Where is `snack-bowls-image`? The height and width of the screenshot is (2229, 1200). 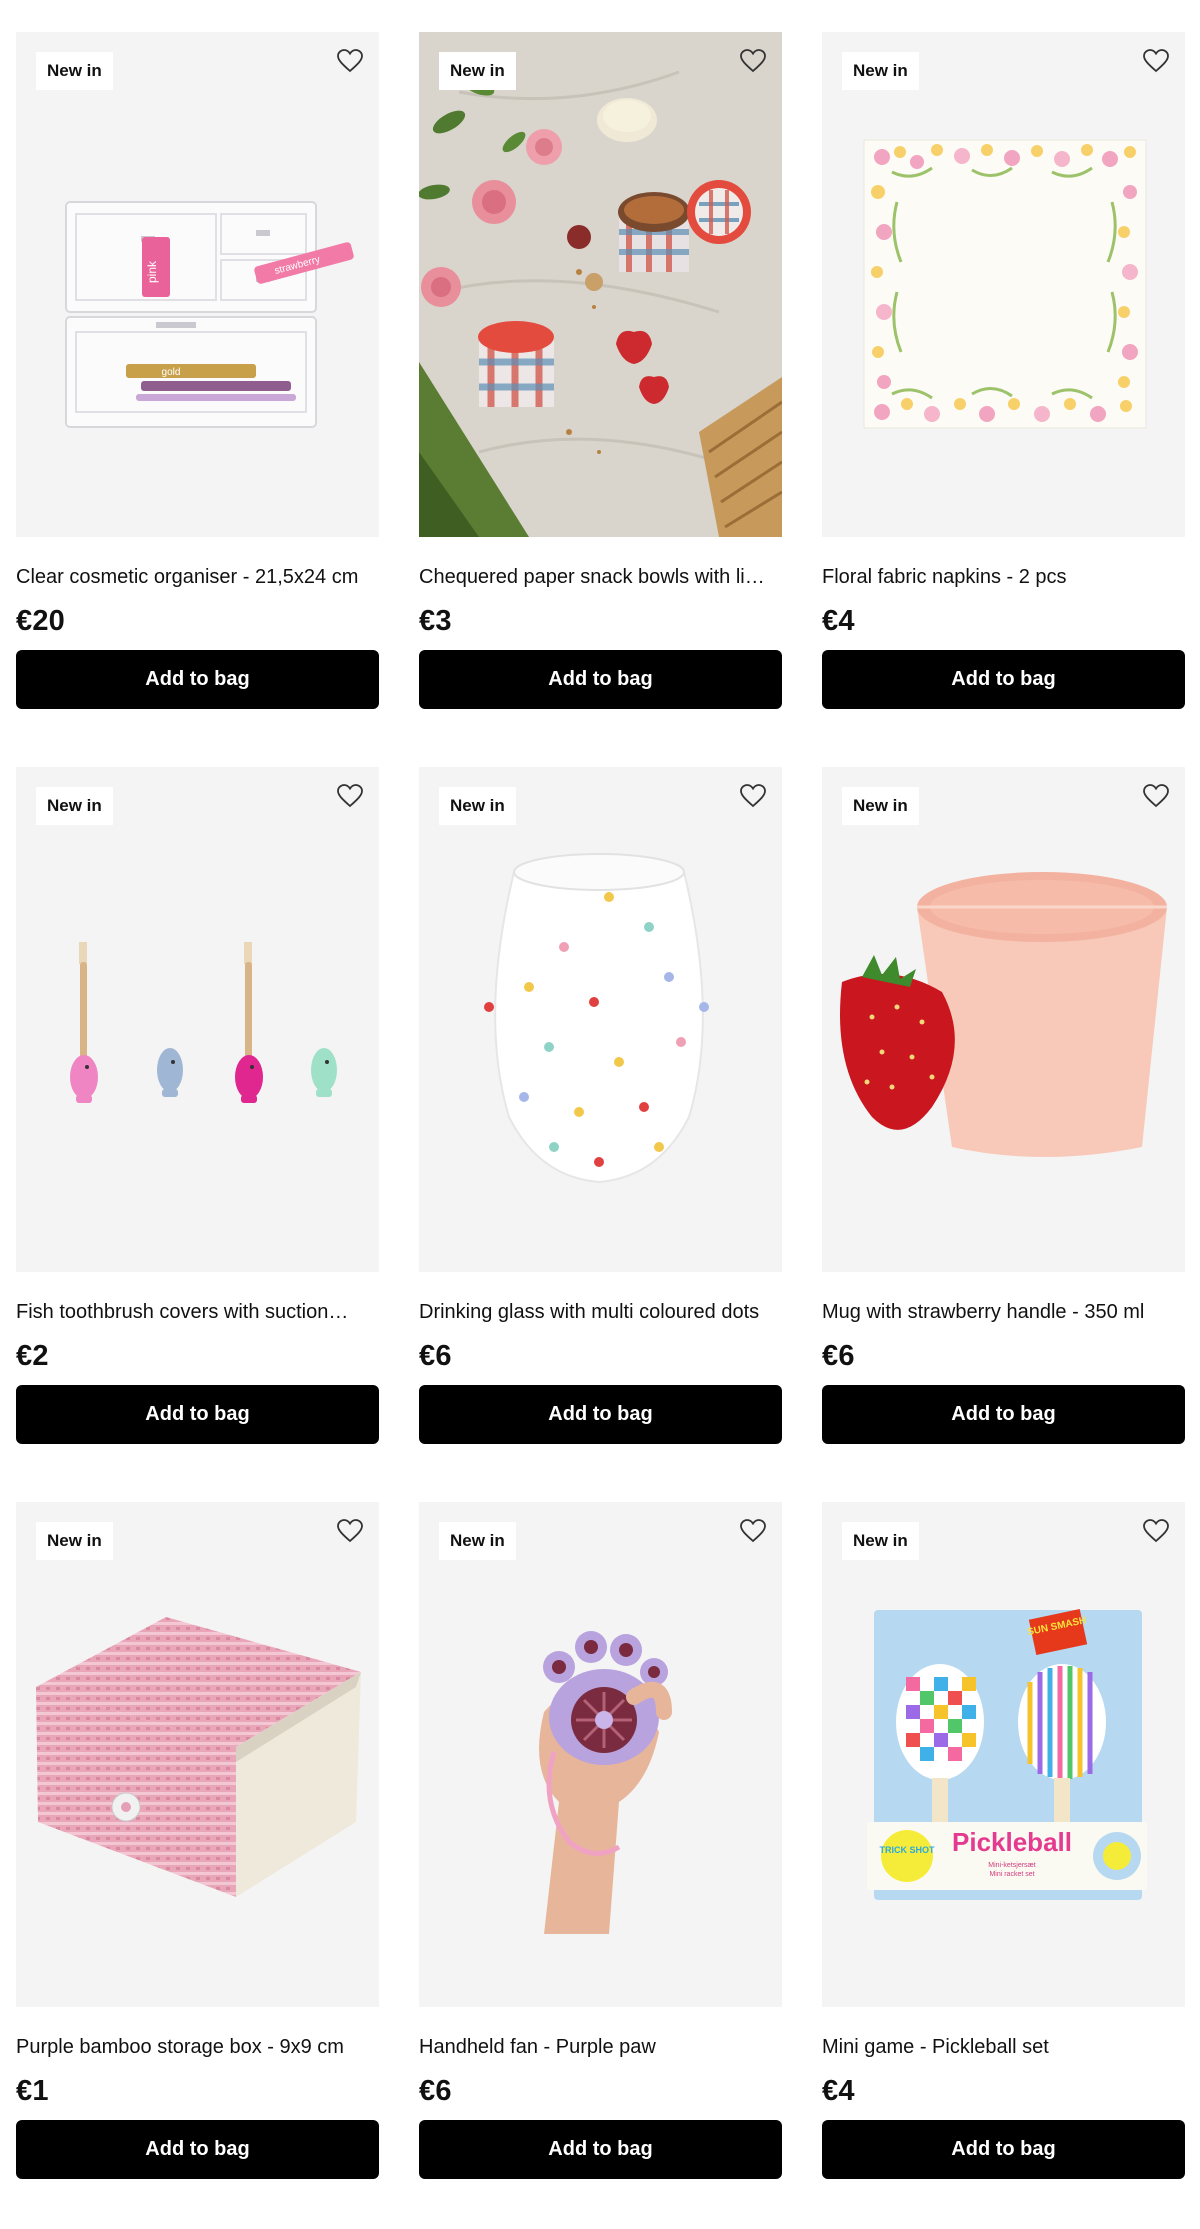 snack-bowls-image is located at coordinates (600, 284).